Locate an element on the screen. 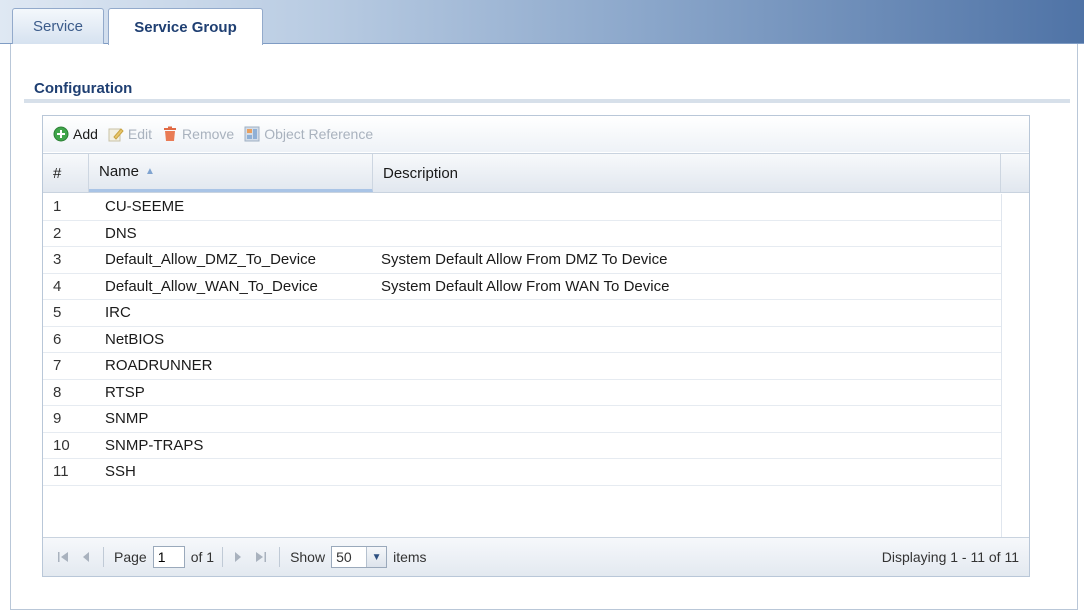  row-name: Default_Allow_DMZ_To_Device is located at coordinates (210, 260).